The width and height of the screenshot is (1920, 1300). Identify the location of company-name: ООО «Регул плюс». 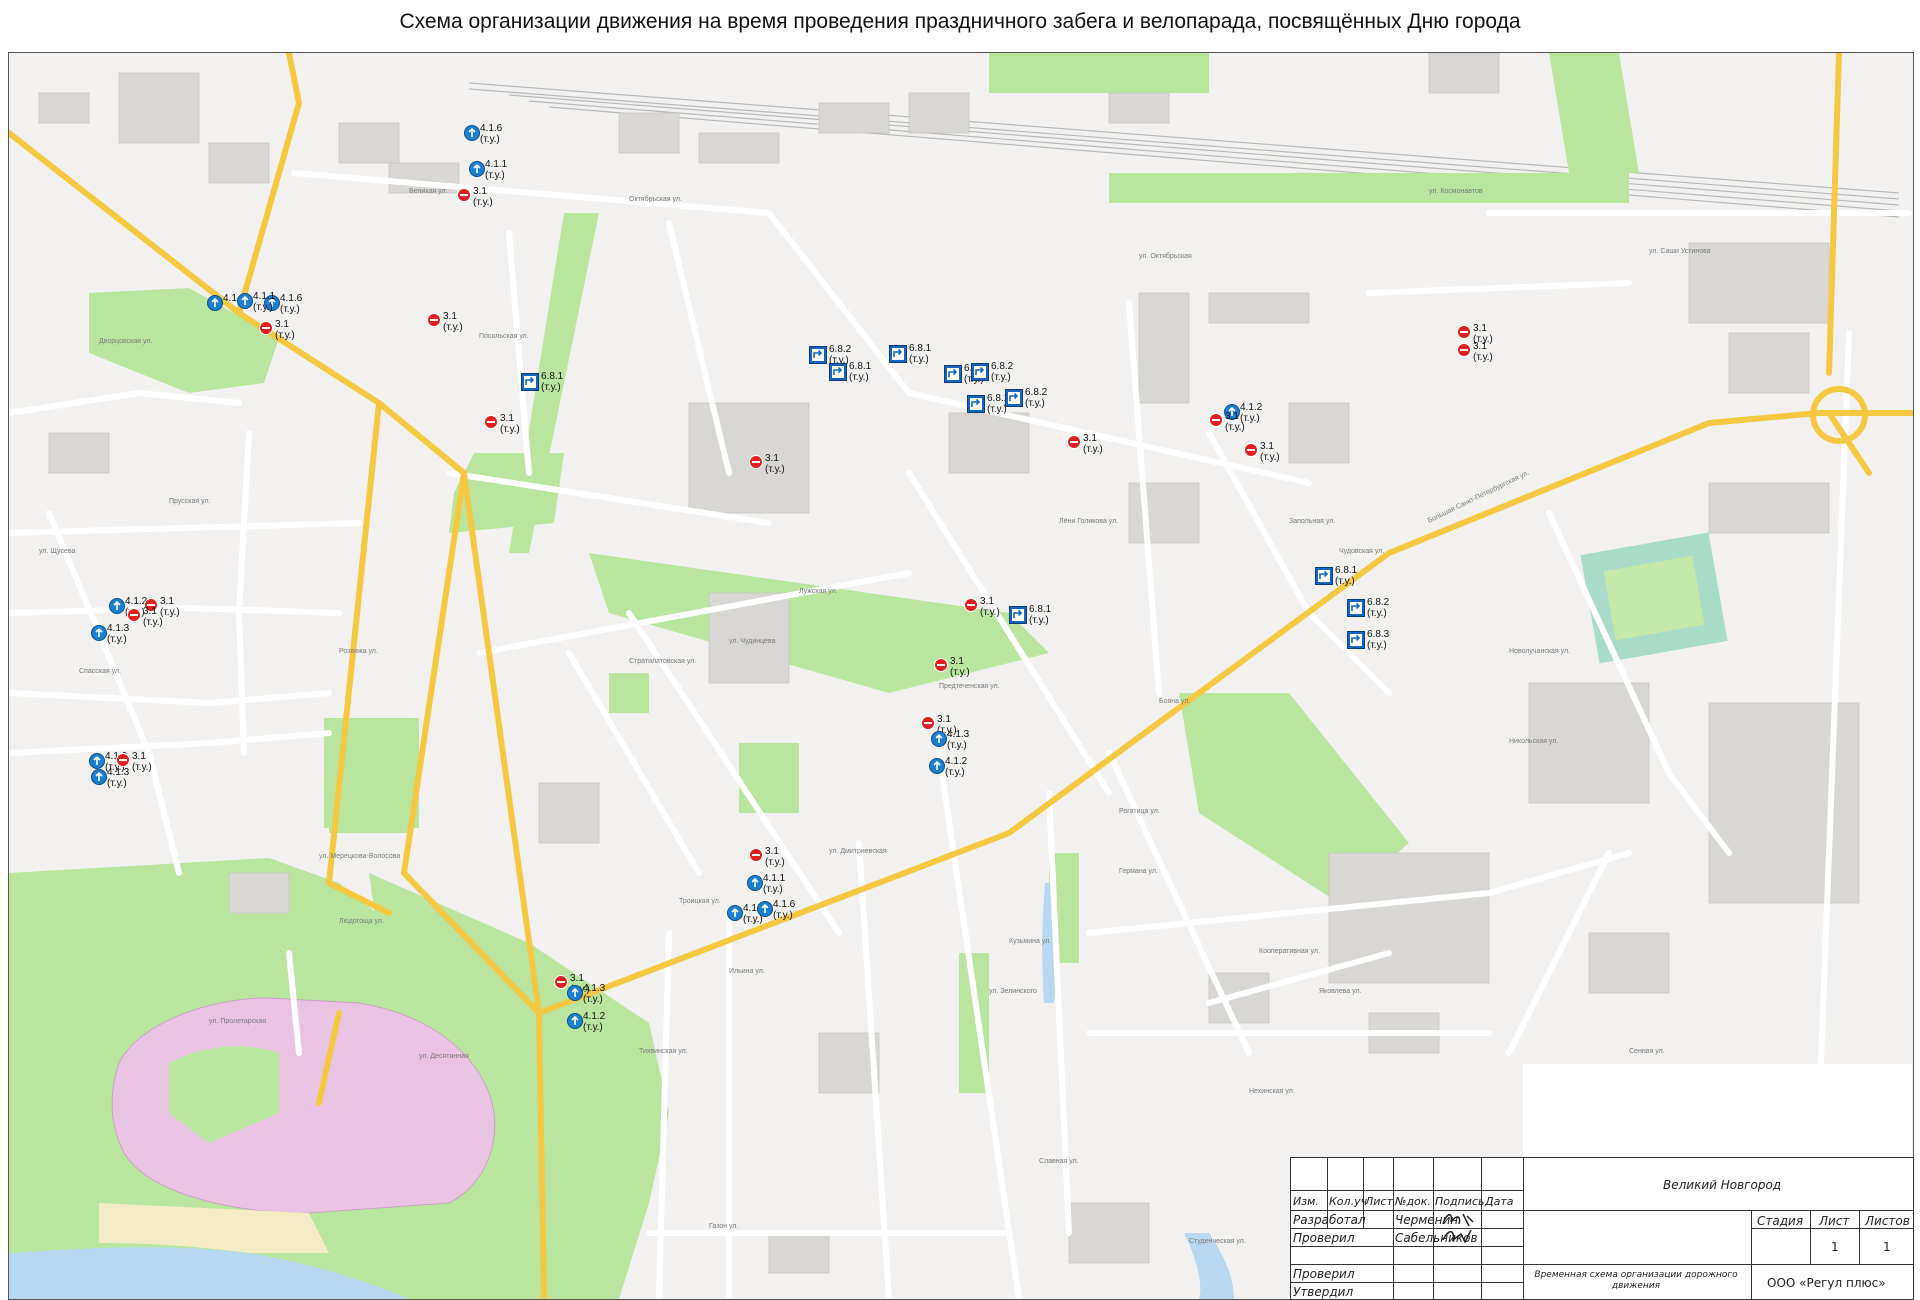
(1826, 1283).